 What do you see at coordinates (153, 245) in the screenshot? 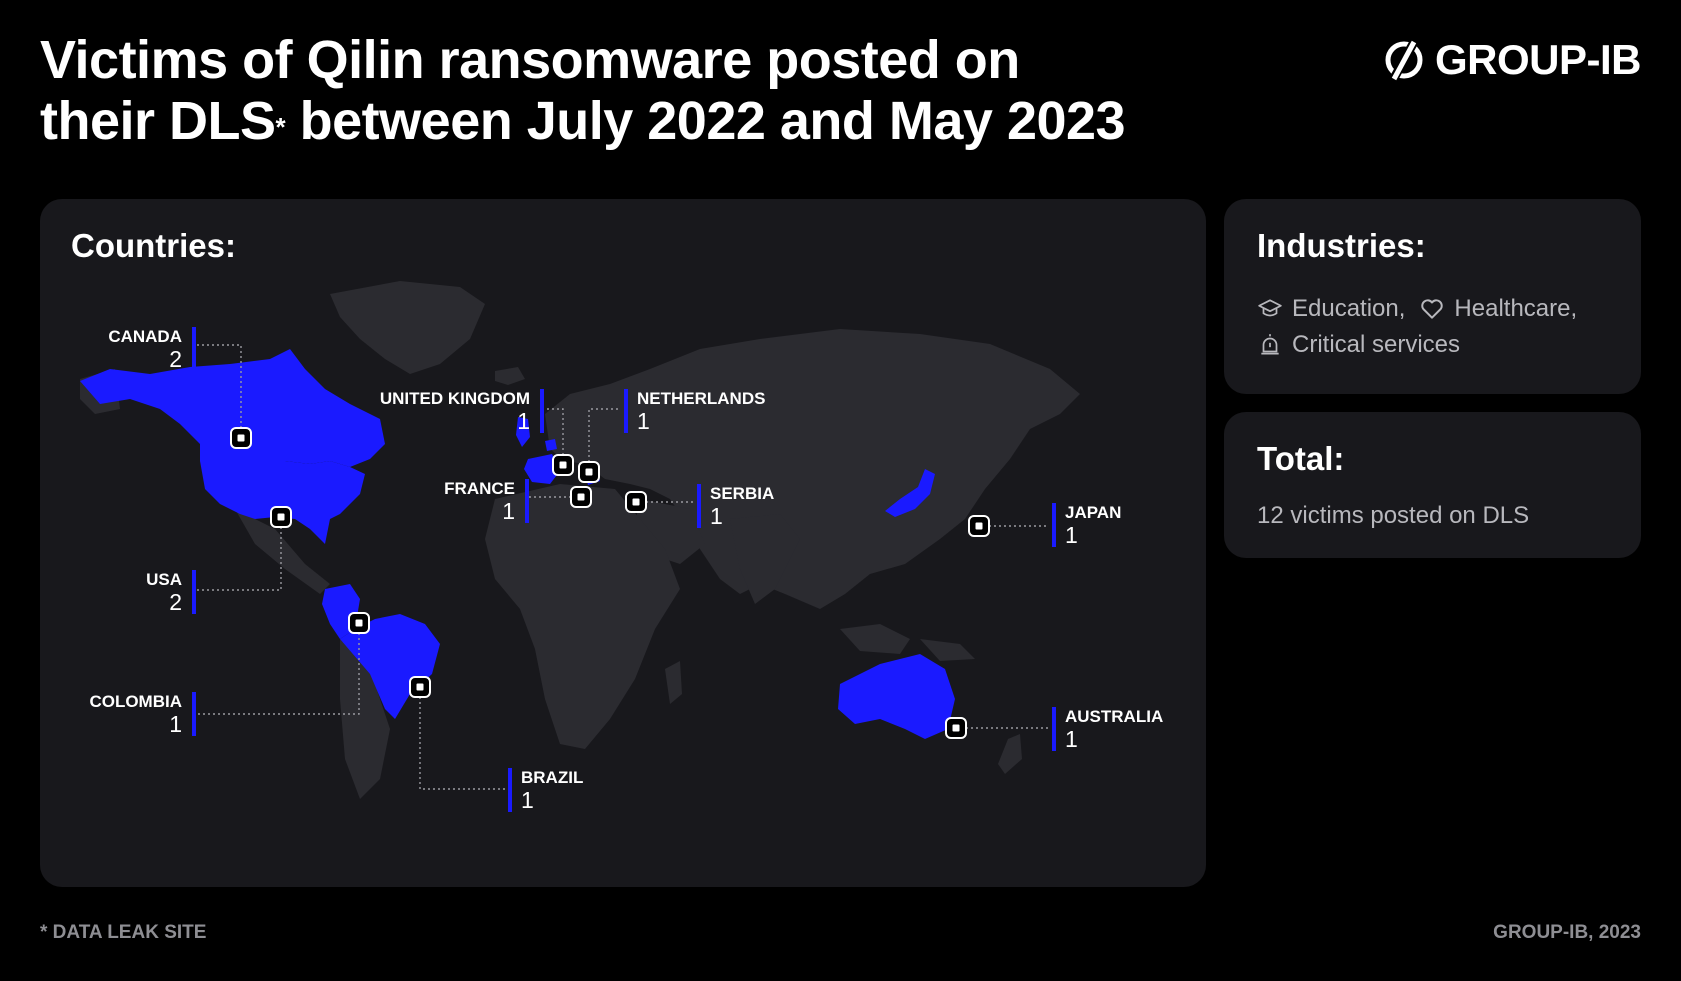
I see `countries-heading: Countries:` at bounding box center [153, 245].